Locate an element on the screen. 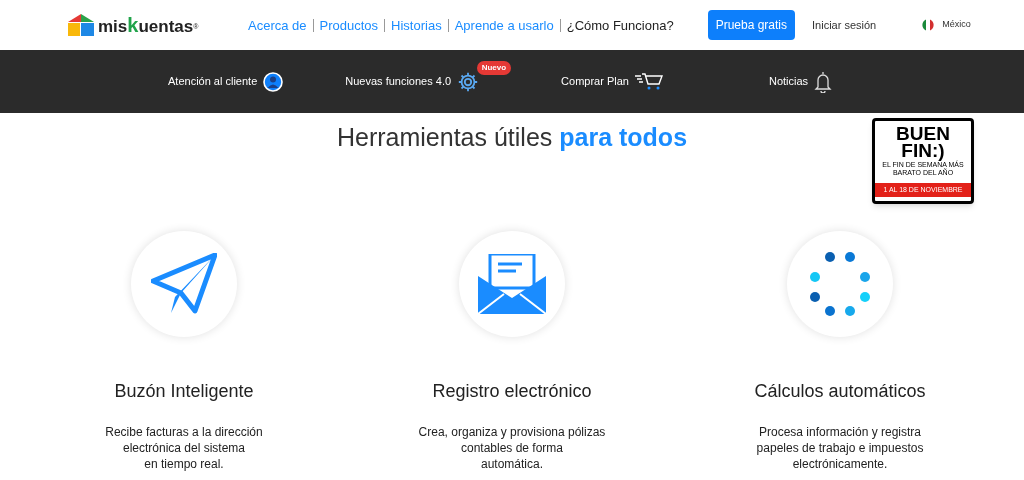 This screenshot has width=1024, height=480. feature-description: Crea, organiza y provisiona pólizas contables de forma automática. is located at coordinates (512, 447).